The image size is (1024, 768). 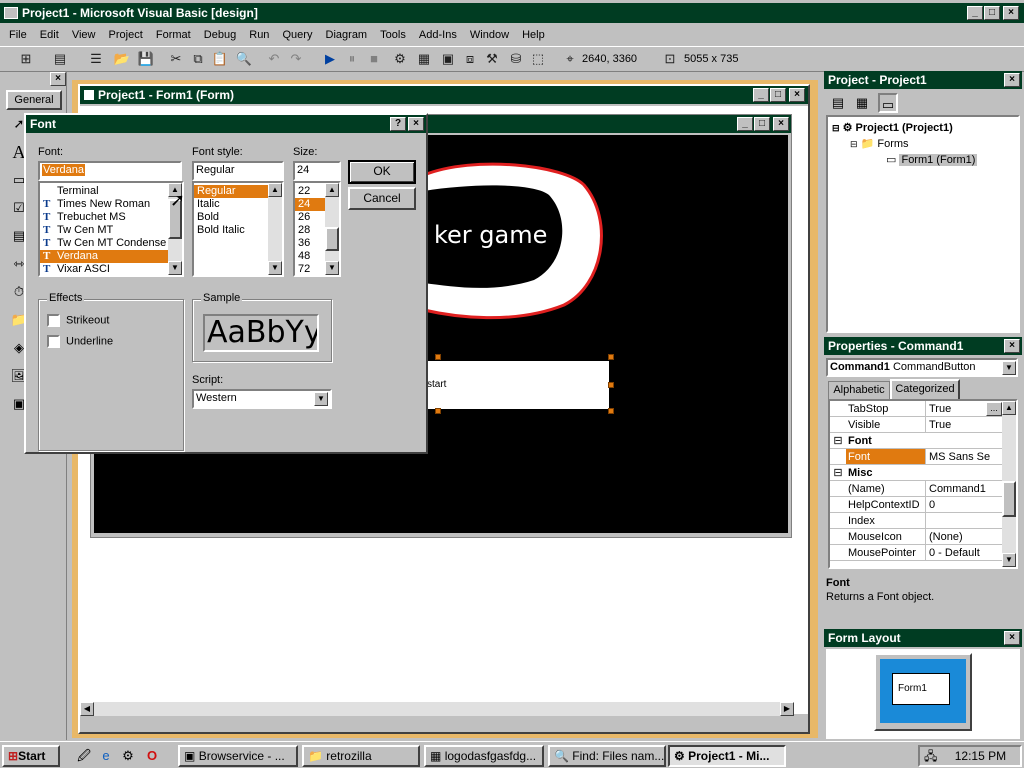 I want to click on start-button: ⊞Start, so click(x=31, y=756).